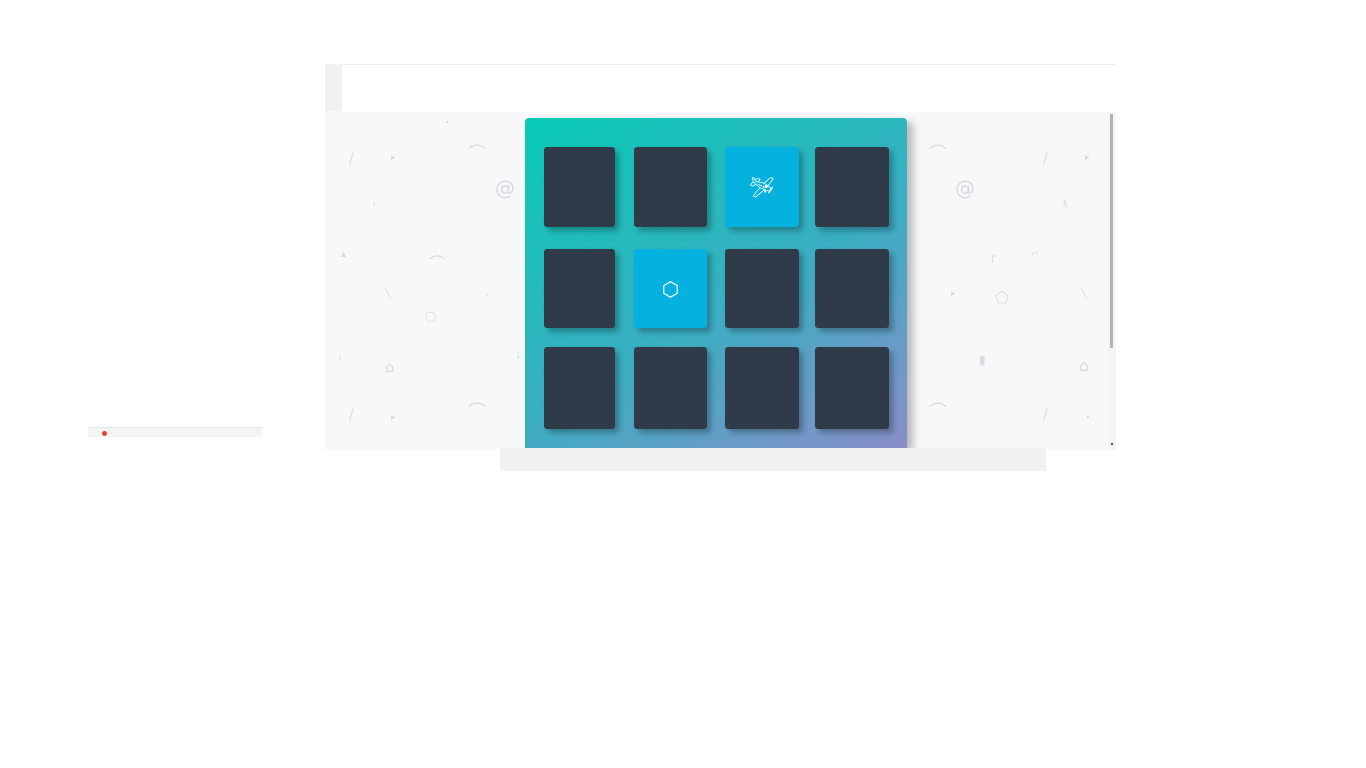 Image resolution: width=1366 pixels, height=768 pixels. Describe the element at coordinates (1002, 297) in the screenshot. I see `doodle-icon: ⬠` at that location.